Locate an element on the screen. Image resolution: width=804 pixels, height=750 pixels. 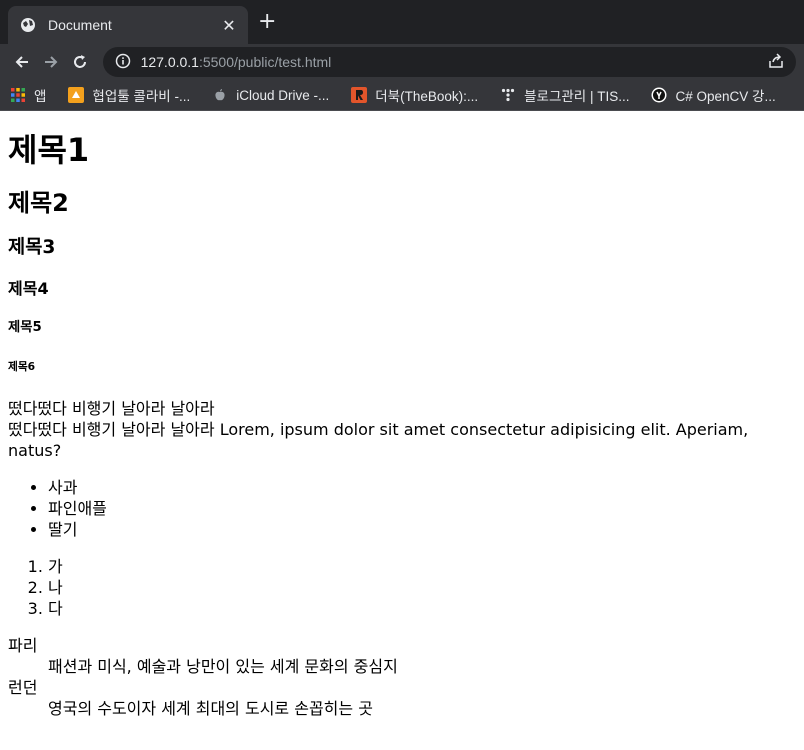
fruit-list: 사과 파인애플 딸기 is located at coordinates (402, 508).